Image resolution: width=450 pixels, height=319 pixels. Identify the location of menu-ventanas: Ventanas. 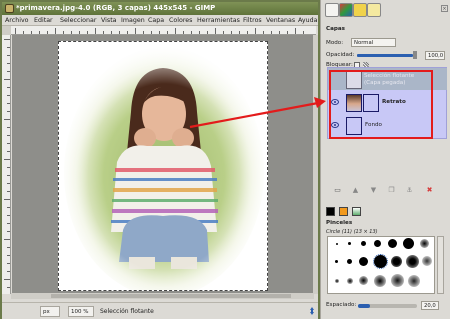
(280, 20).